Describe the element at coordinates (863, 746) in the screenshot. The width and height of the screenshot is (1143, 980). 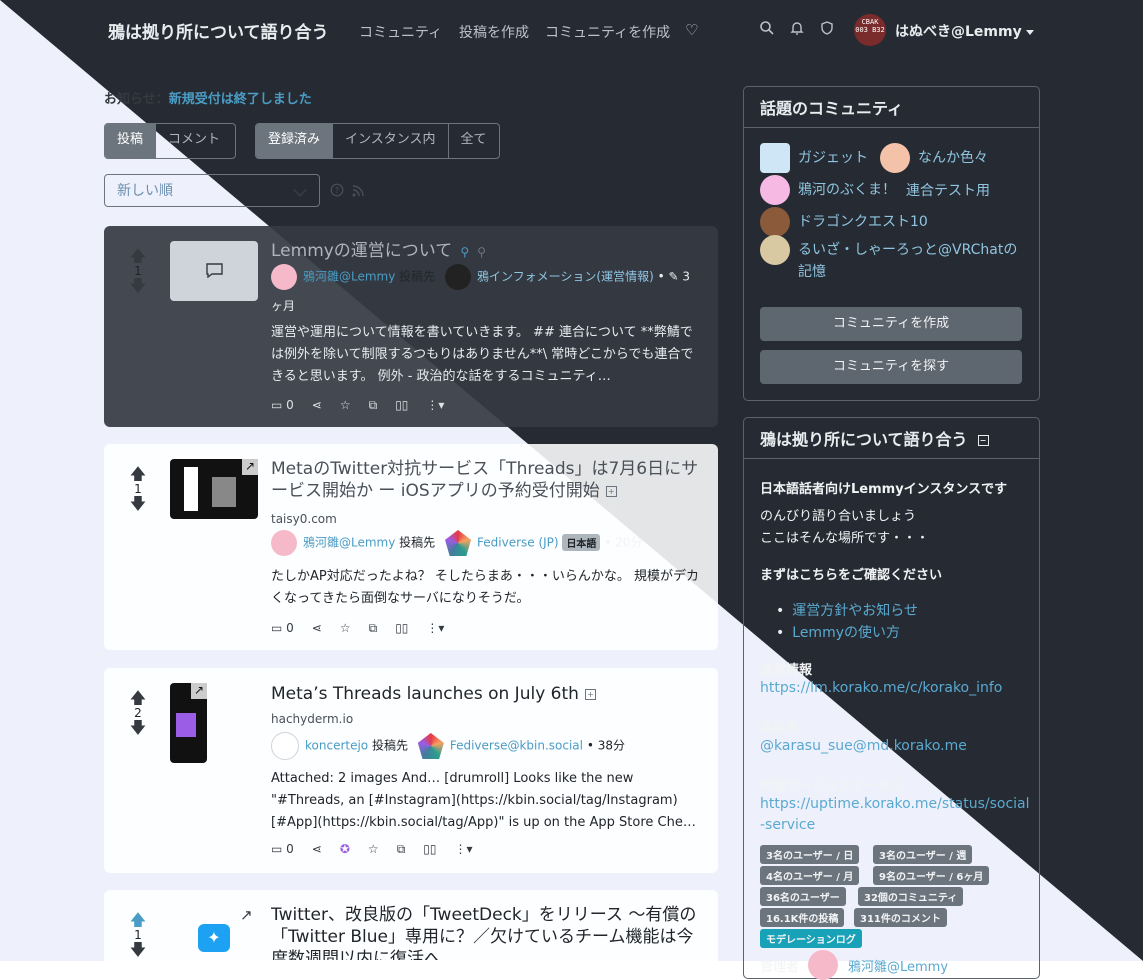
I see `contact-link: @karasu_sue@md.korako.me` at that location.